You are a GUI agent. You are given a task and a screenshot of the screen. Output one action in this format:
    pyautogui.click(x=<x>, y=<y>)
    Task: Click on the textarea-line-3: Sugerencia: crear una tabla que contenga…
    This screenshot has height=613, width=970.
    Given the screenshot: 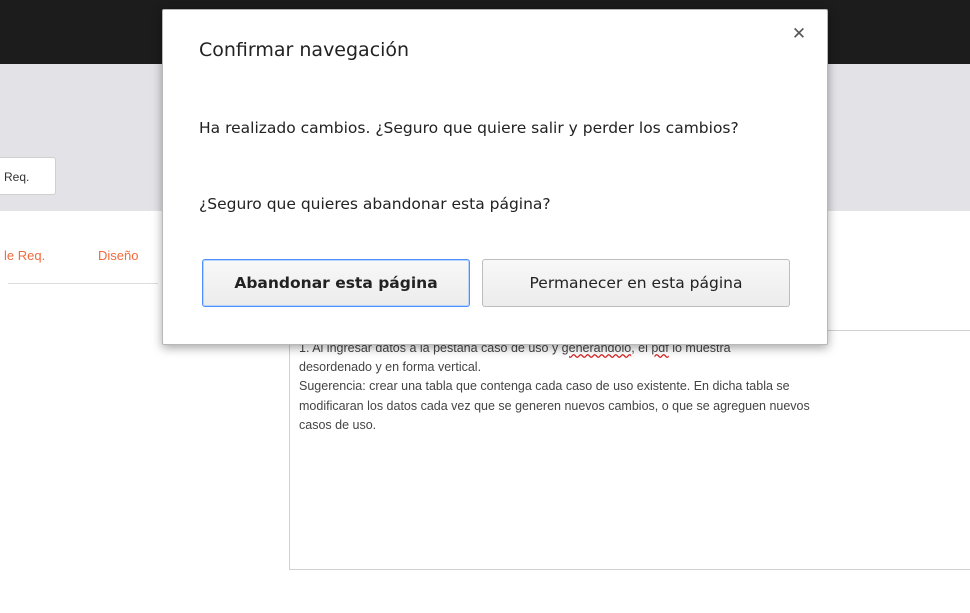 What is the action you would take?
    pyautogui.click(x=544, y=386)
    